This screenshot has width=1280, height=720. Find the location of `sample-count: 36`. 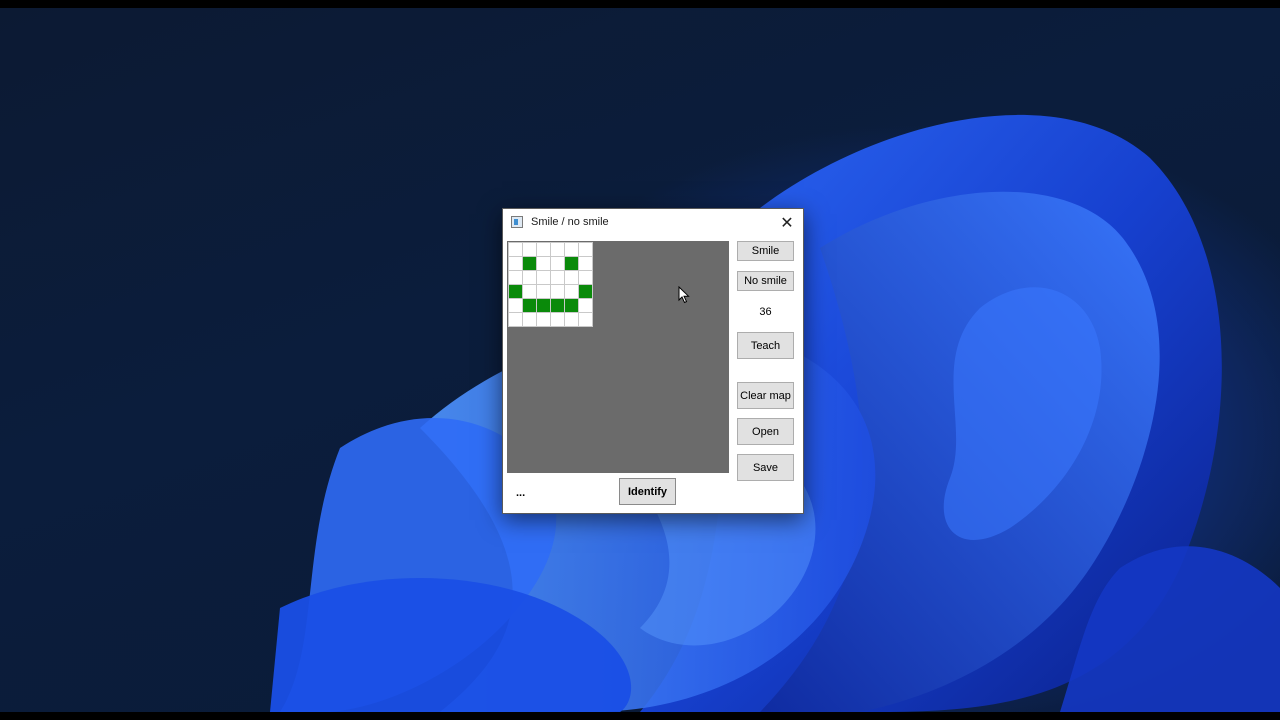

sample-count: 36 is located at coordinates (765, 312).